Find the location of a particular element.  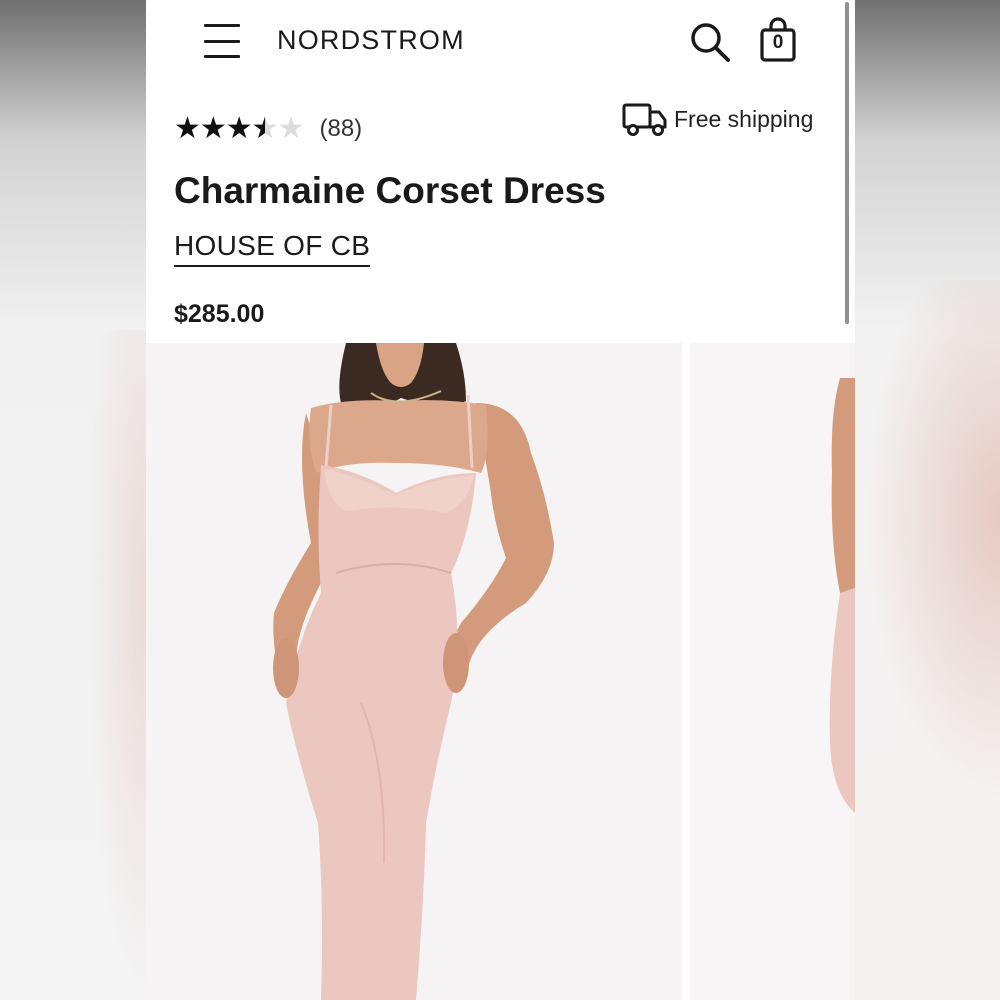

site-header: NORDSTROM 0 is located at coordinates (500, 42).